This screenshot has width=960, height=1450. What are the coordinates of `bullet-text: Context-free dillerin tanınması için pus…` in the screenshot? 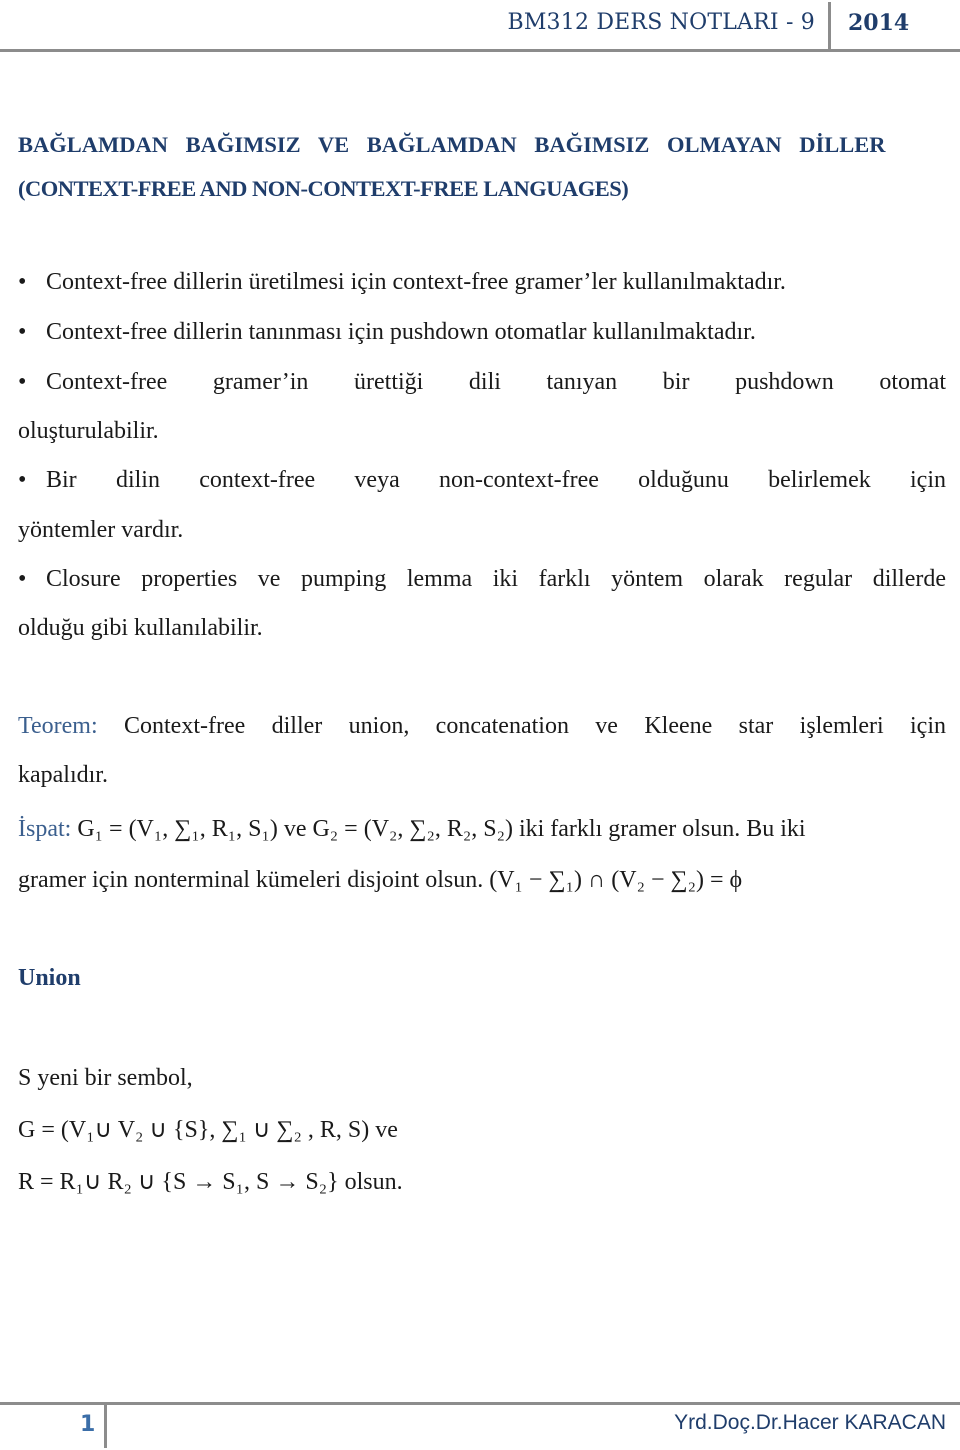 It's located at (401, 332).